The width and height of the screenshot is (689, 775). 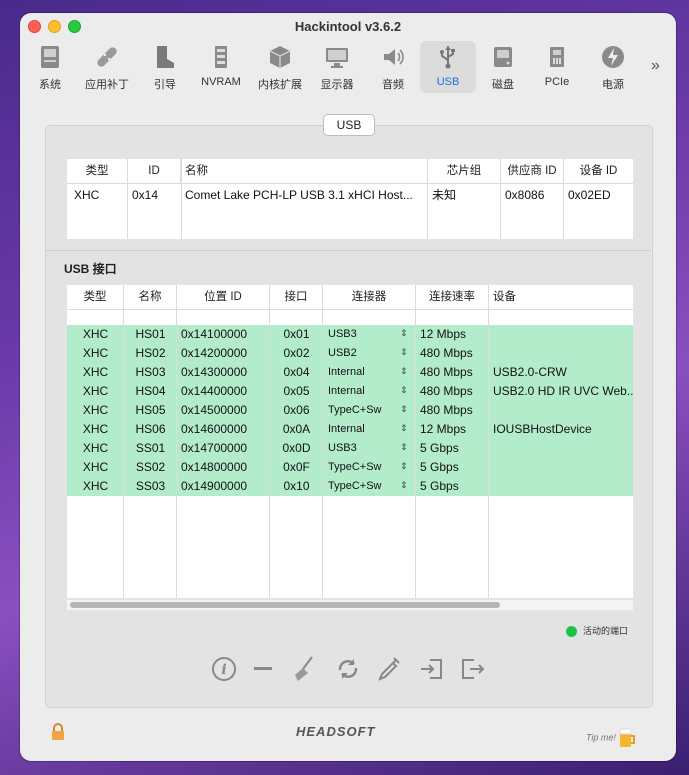 What do you see at coordinates (348, 669) in the screenshot?
I see `refresh-icon` at bounding box center [348, 669].